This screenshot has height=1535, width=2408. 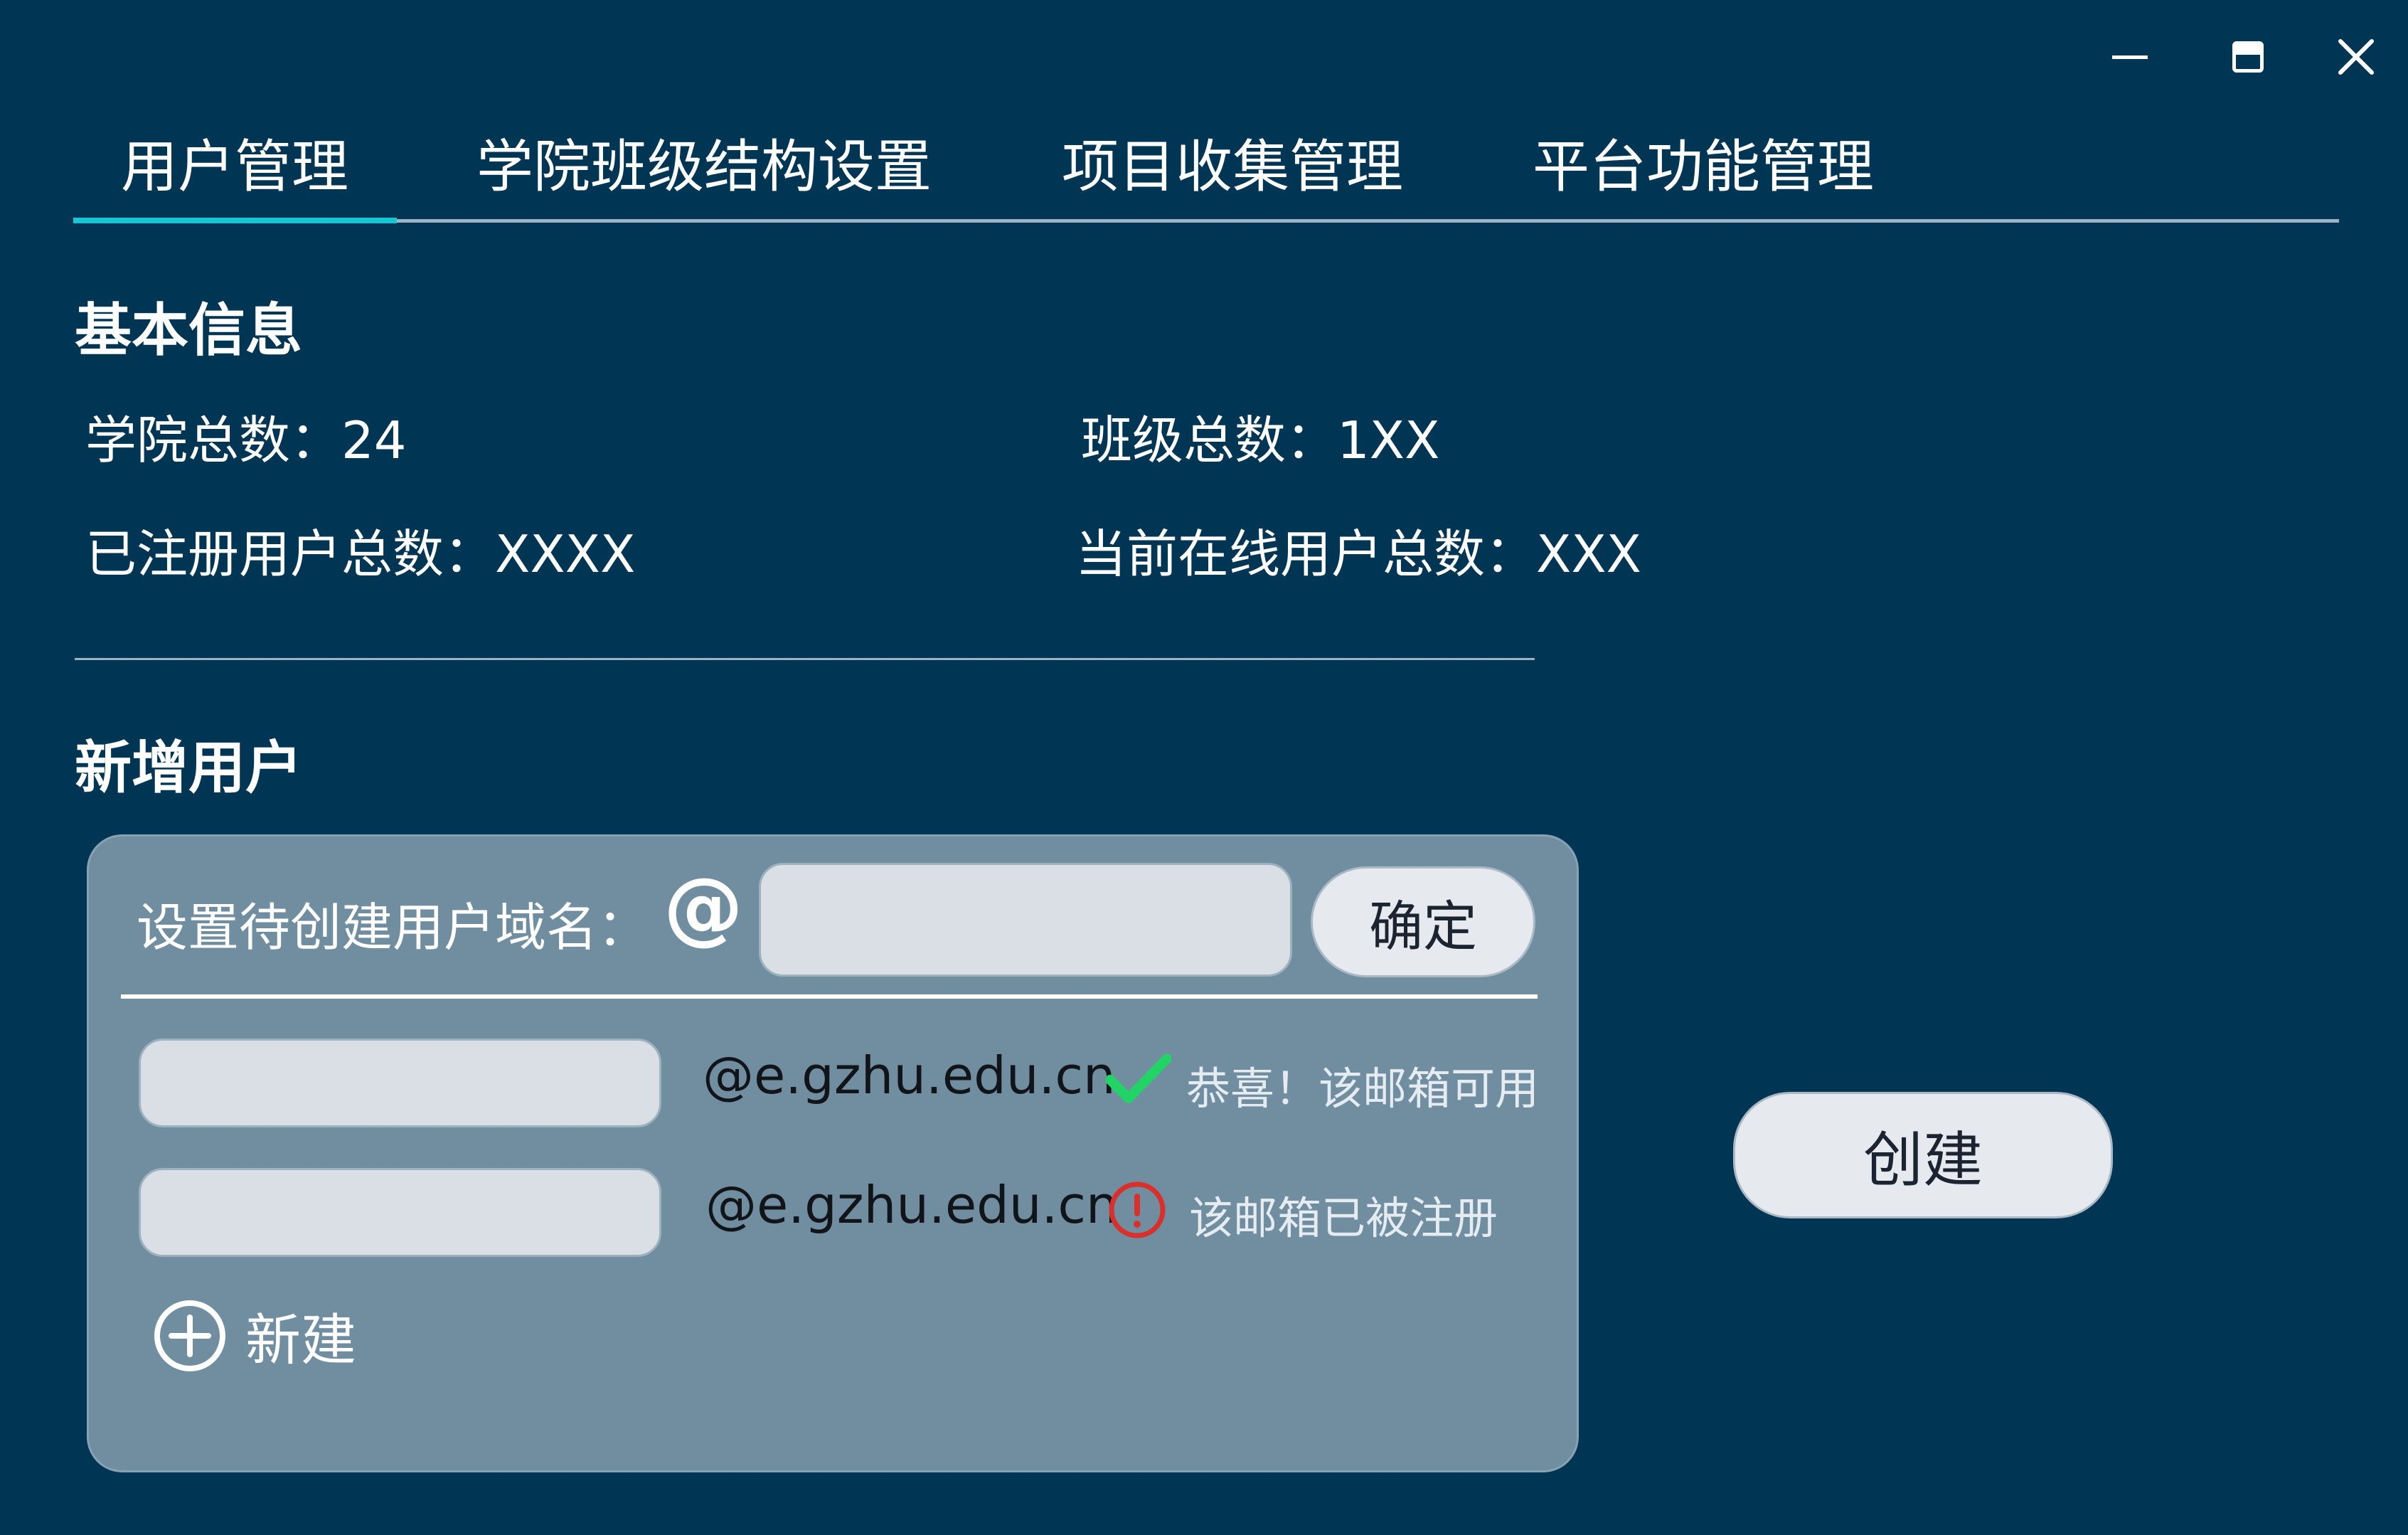 What do you see at coordinates (1137, 1210) in the screenshot?
I see `error-icon` at bounding box center [1137, 1210].